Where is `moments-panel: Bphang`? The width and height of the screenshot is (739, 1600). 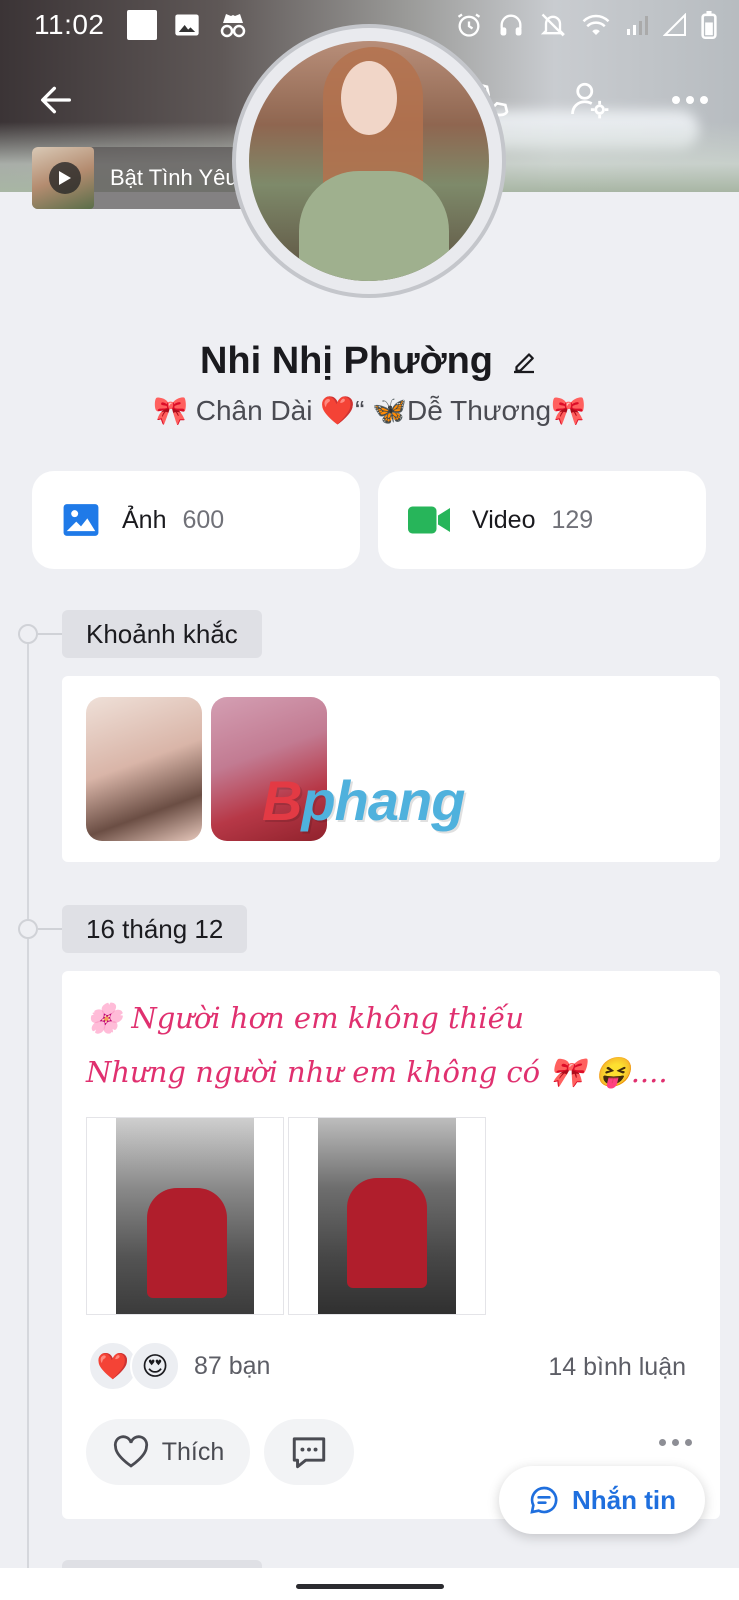
moments-panel: Bphang is located at coordinates (391, 769).